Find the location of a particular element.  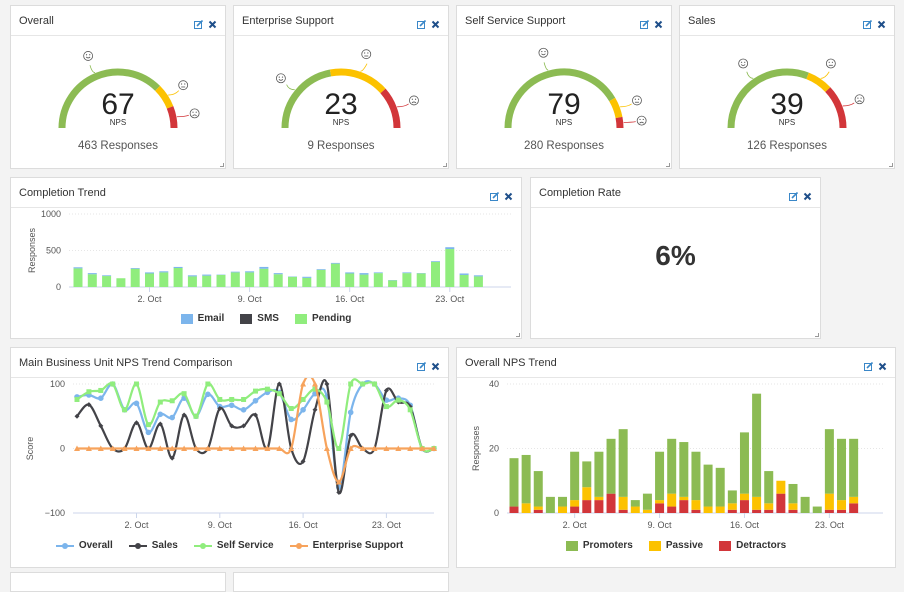

legend-item-passive: Passive is located at coordinates (676, 545).